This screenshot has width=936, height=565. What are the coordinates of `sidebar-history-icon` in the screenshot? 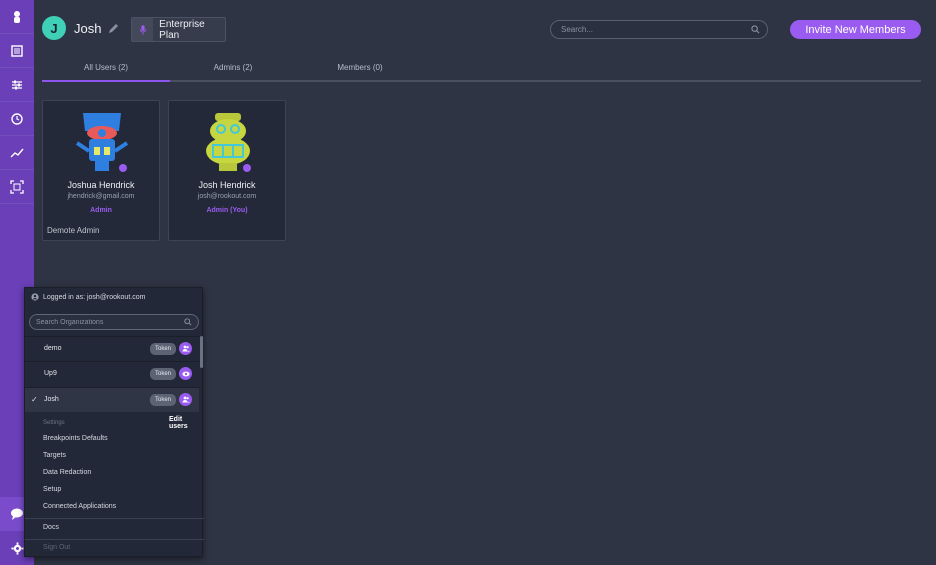 It's located at (17, 119).